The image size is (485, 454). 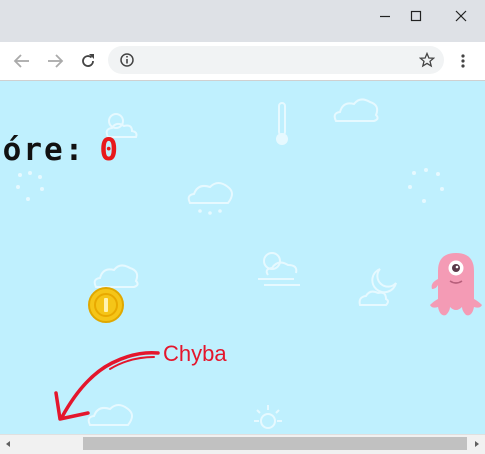 I want to click on browser-menu-button, so click(x=463, y=61).